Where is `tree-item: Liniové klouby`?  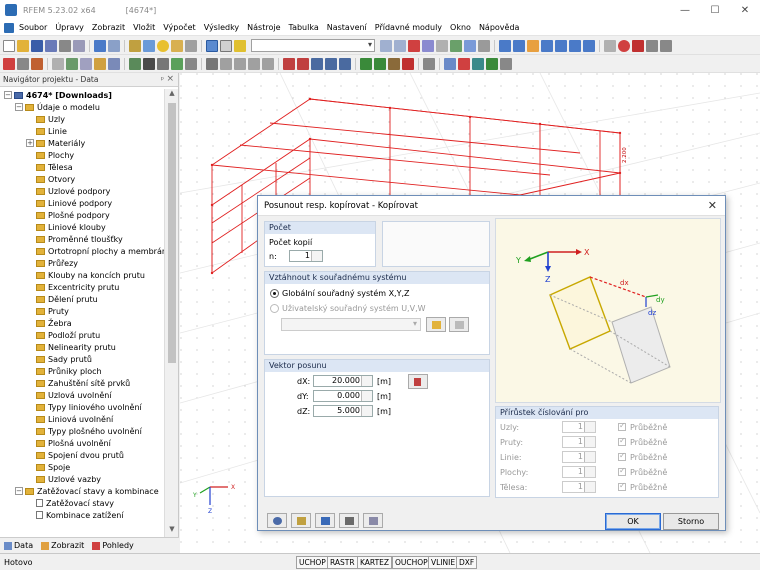 tree-item: Liniové klouby is located at coordinates (82, 227).